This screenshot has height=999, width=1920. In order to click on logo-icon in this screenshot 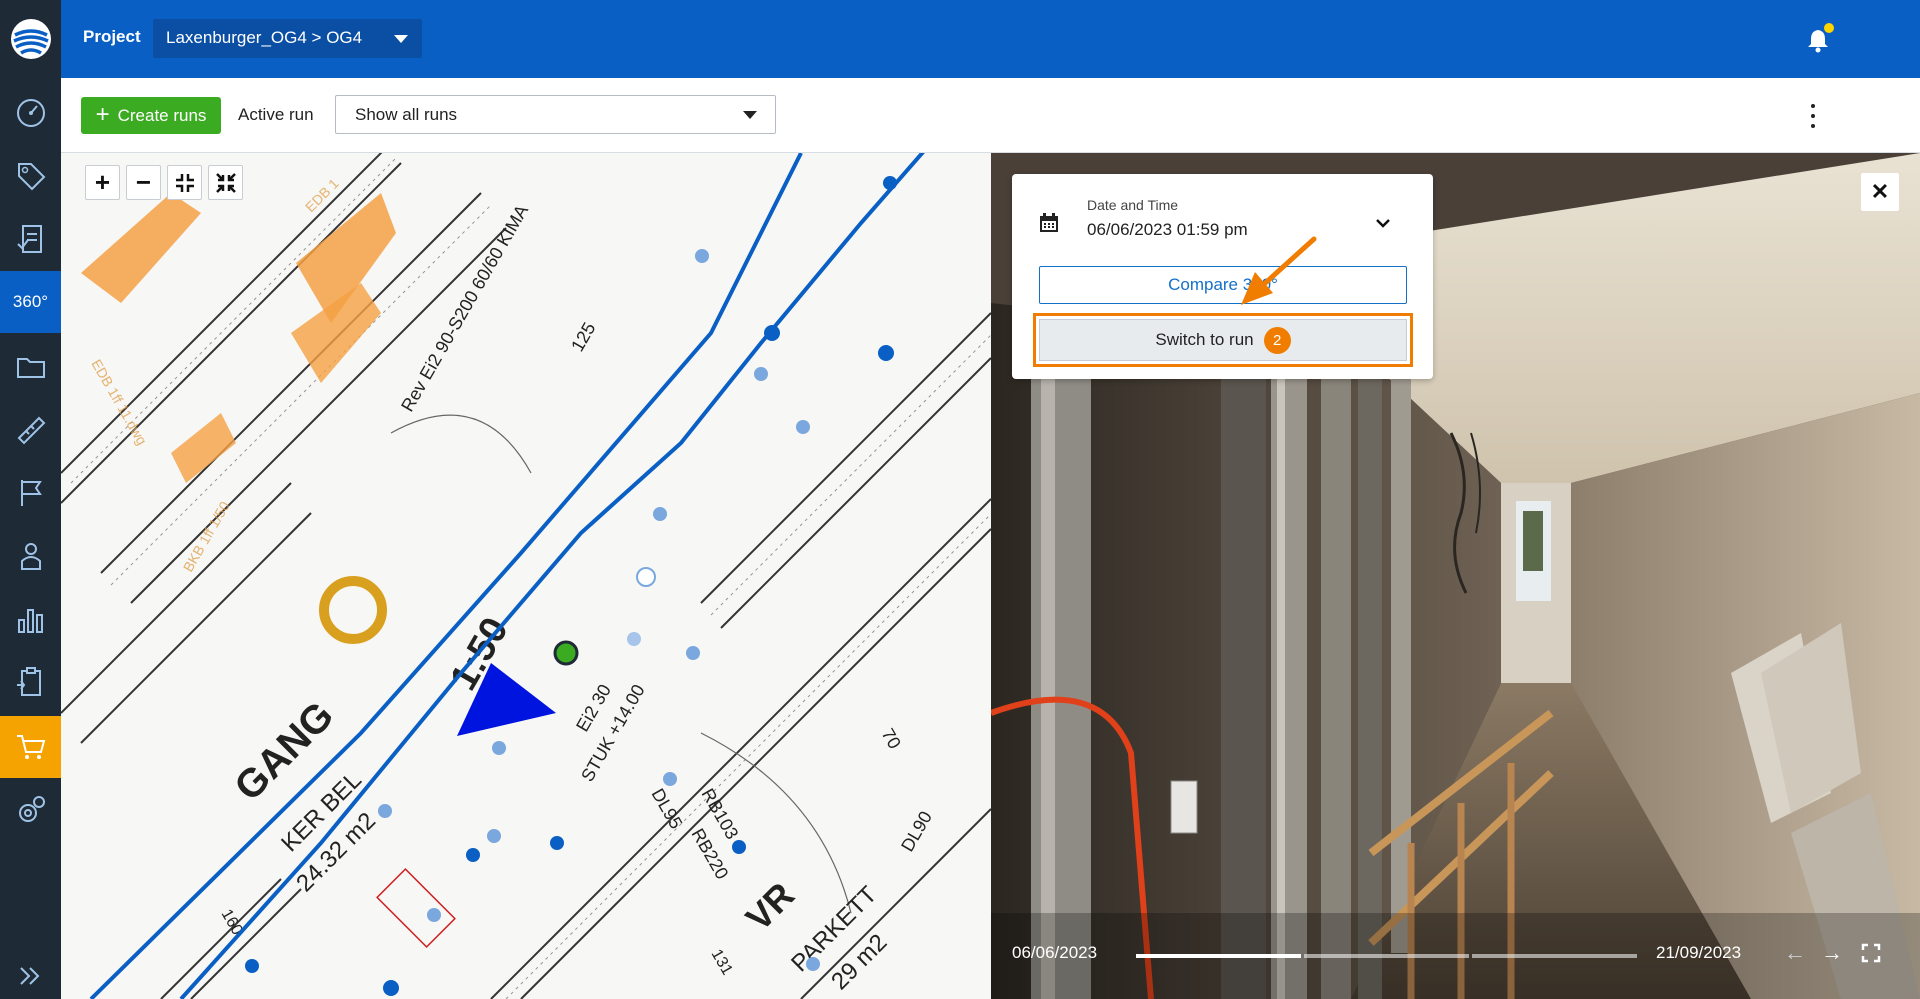, I will do `click(30, 39)`.